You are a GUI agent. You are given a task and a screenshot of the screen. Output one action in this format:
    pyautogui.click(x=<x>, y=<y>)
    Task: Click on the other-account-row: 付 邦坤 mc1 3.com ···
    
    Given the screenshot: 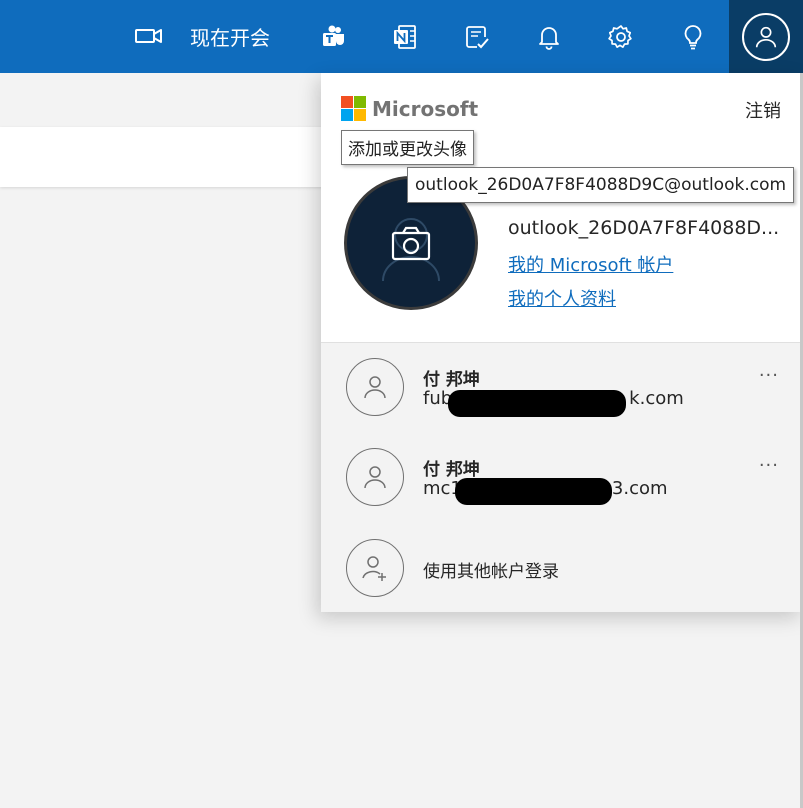 What is the action you would take?
    pyautogui.click(x=562, y=477)
    